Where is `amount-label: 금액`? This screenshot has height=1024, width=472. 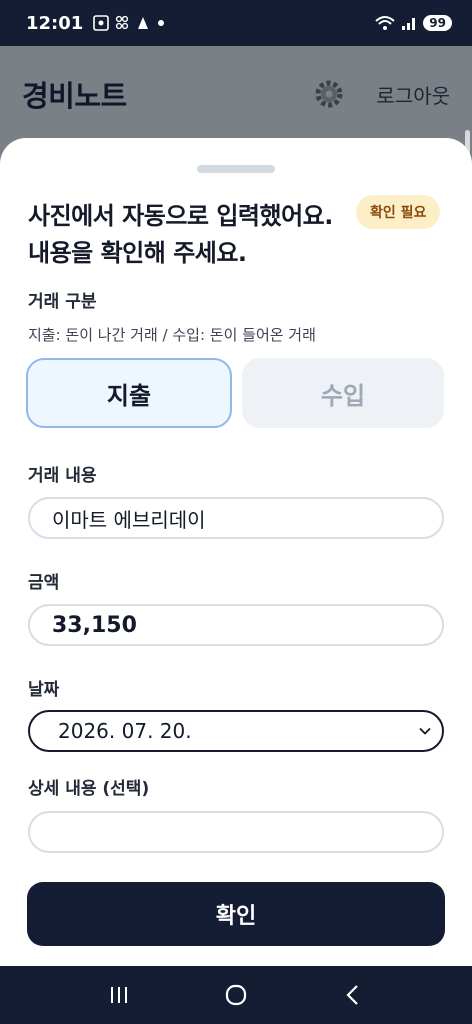
amount-label: 금액 is located at coordinates (44, 583).